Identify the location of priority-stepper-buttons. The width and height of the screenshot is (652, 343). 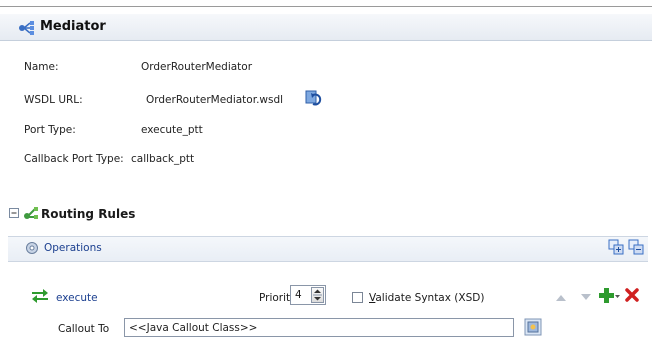
(317, 295).